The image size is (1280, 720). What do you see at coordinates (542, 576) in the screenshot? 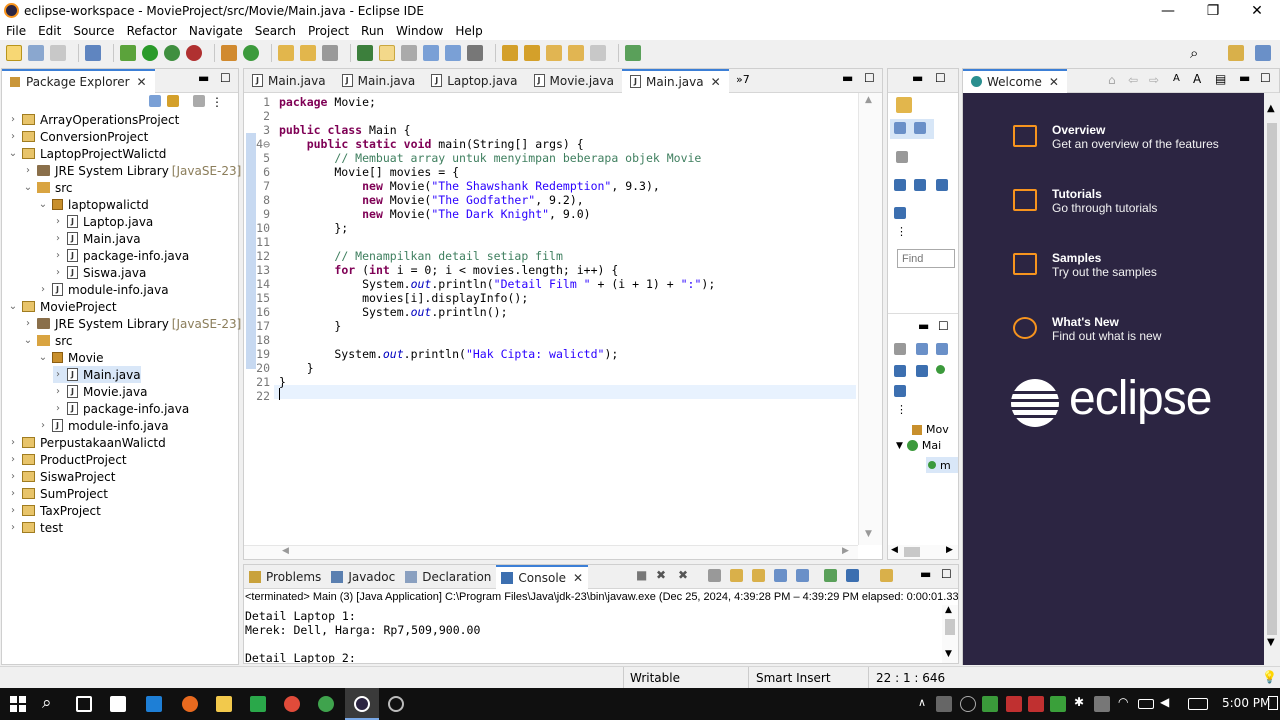
I see `tab-console: Console ✕` at bounding box center [542, 576].